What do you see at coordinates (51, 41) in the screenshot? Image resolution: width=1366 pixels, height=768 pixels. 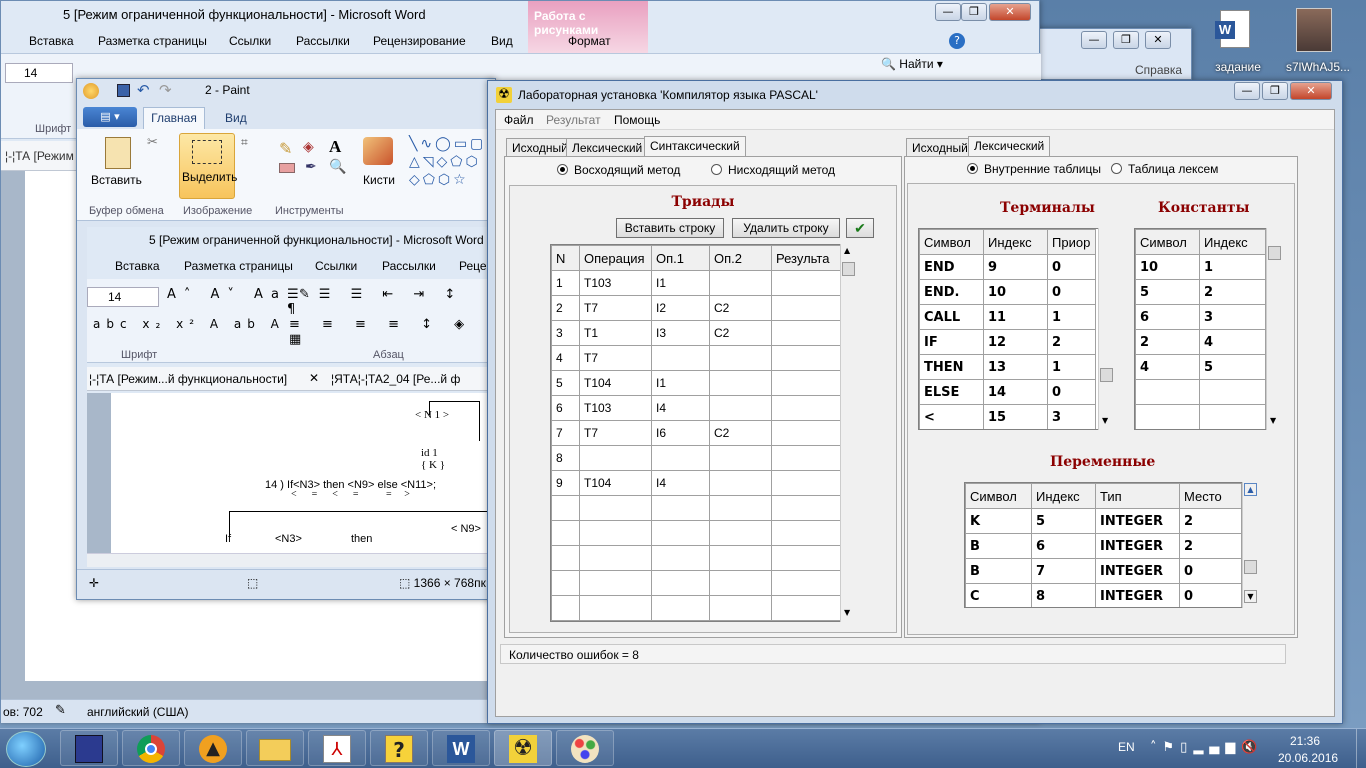 I see `tab-insert: Вставка` at bounding box center [51, 41].